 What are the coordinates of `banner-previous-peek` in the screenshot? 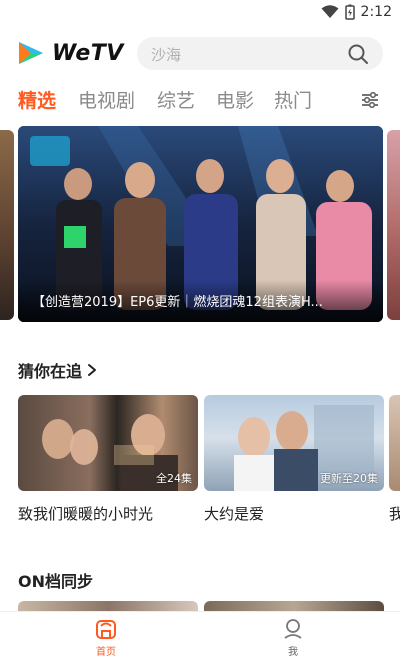 It's located at (7, 225).